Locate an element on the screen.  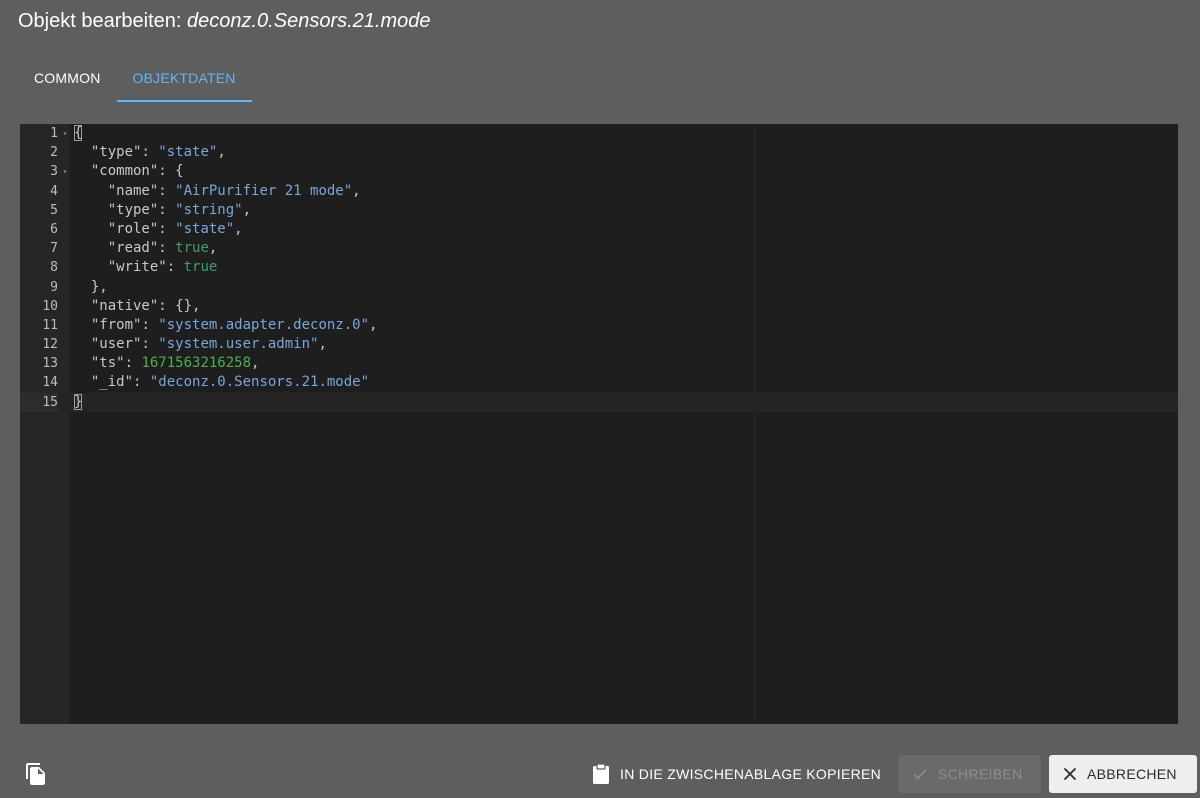
json-string: "string" is located at coordinates (209, 209).